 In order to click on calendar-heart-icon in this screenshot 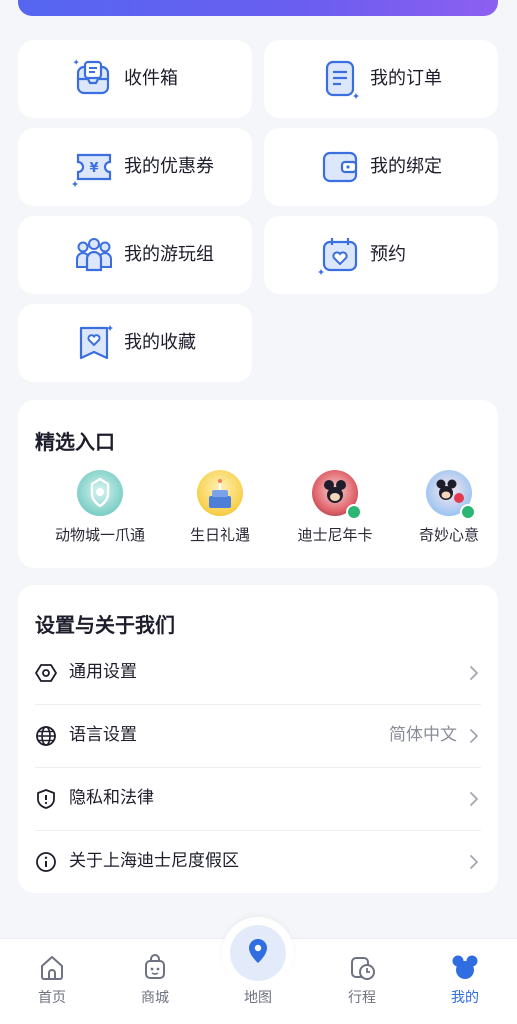, I will do `click(338, 256)`.